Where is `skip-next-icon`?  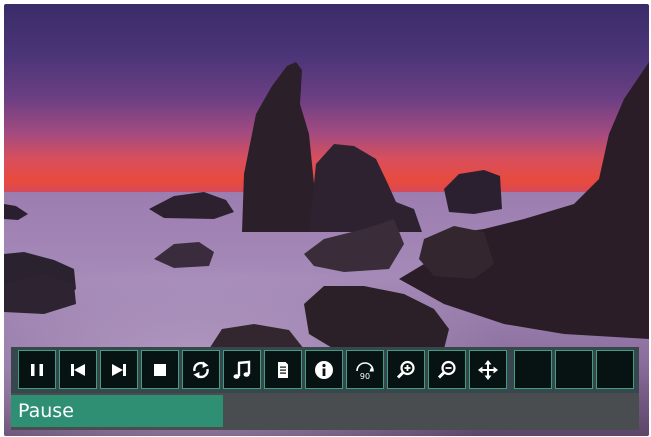 skip-next-icon is located at coordinates (119, 369).